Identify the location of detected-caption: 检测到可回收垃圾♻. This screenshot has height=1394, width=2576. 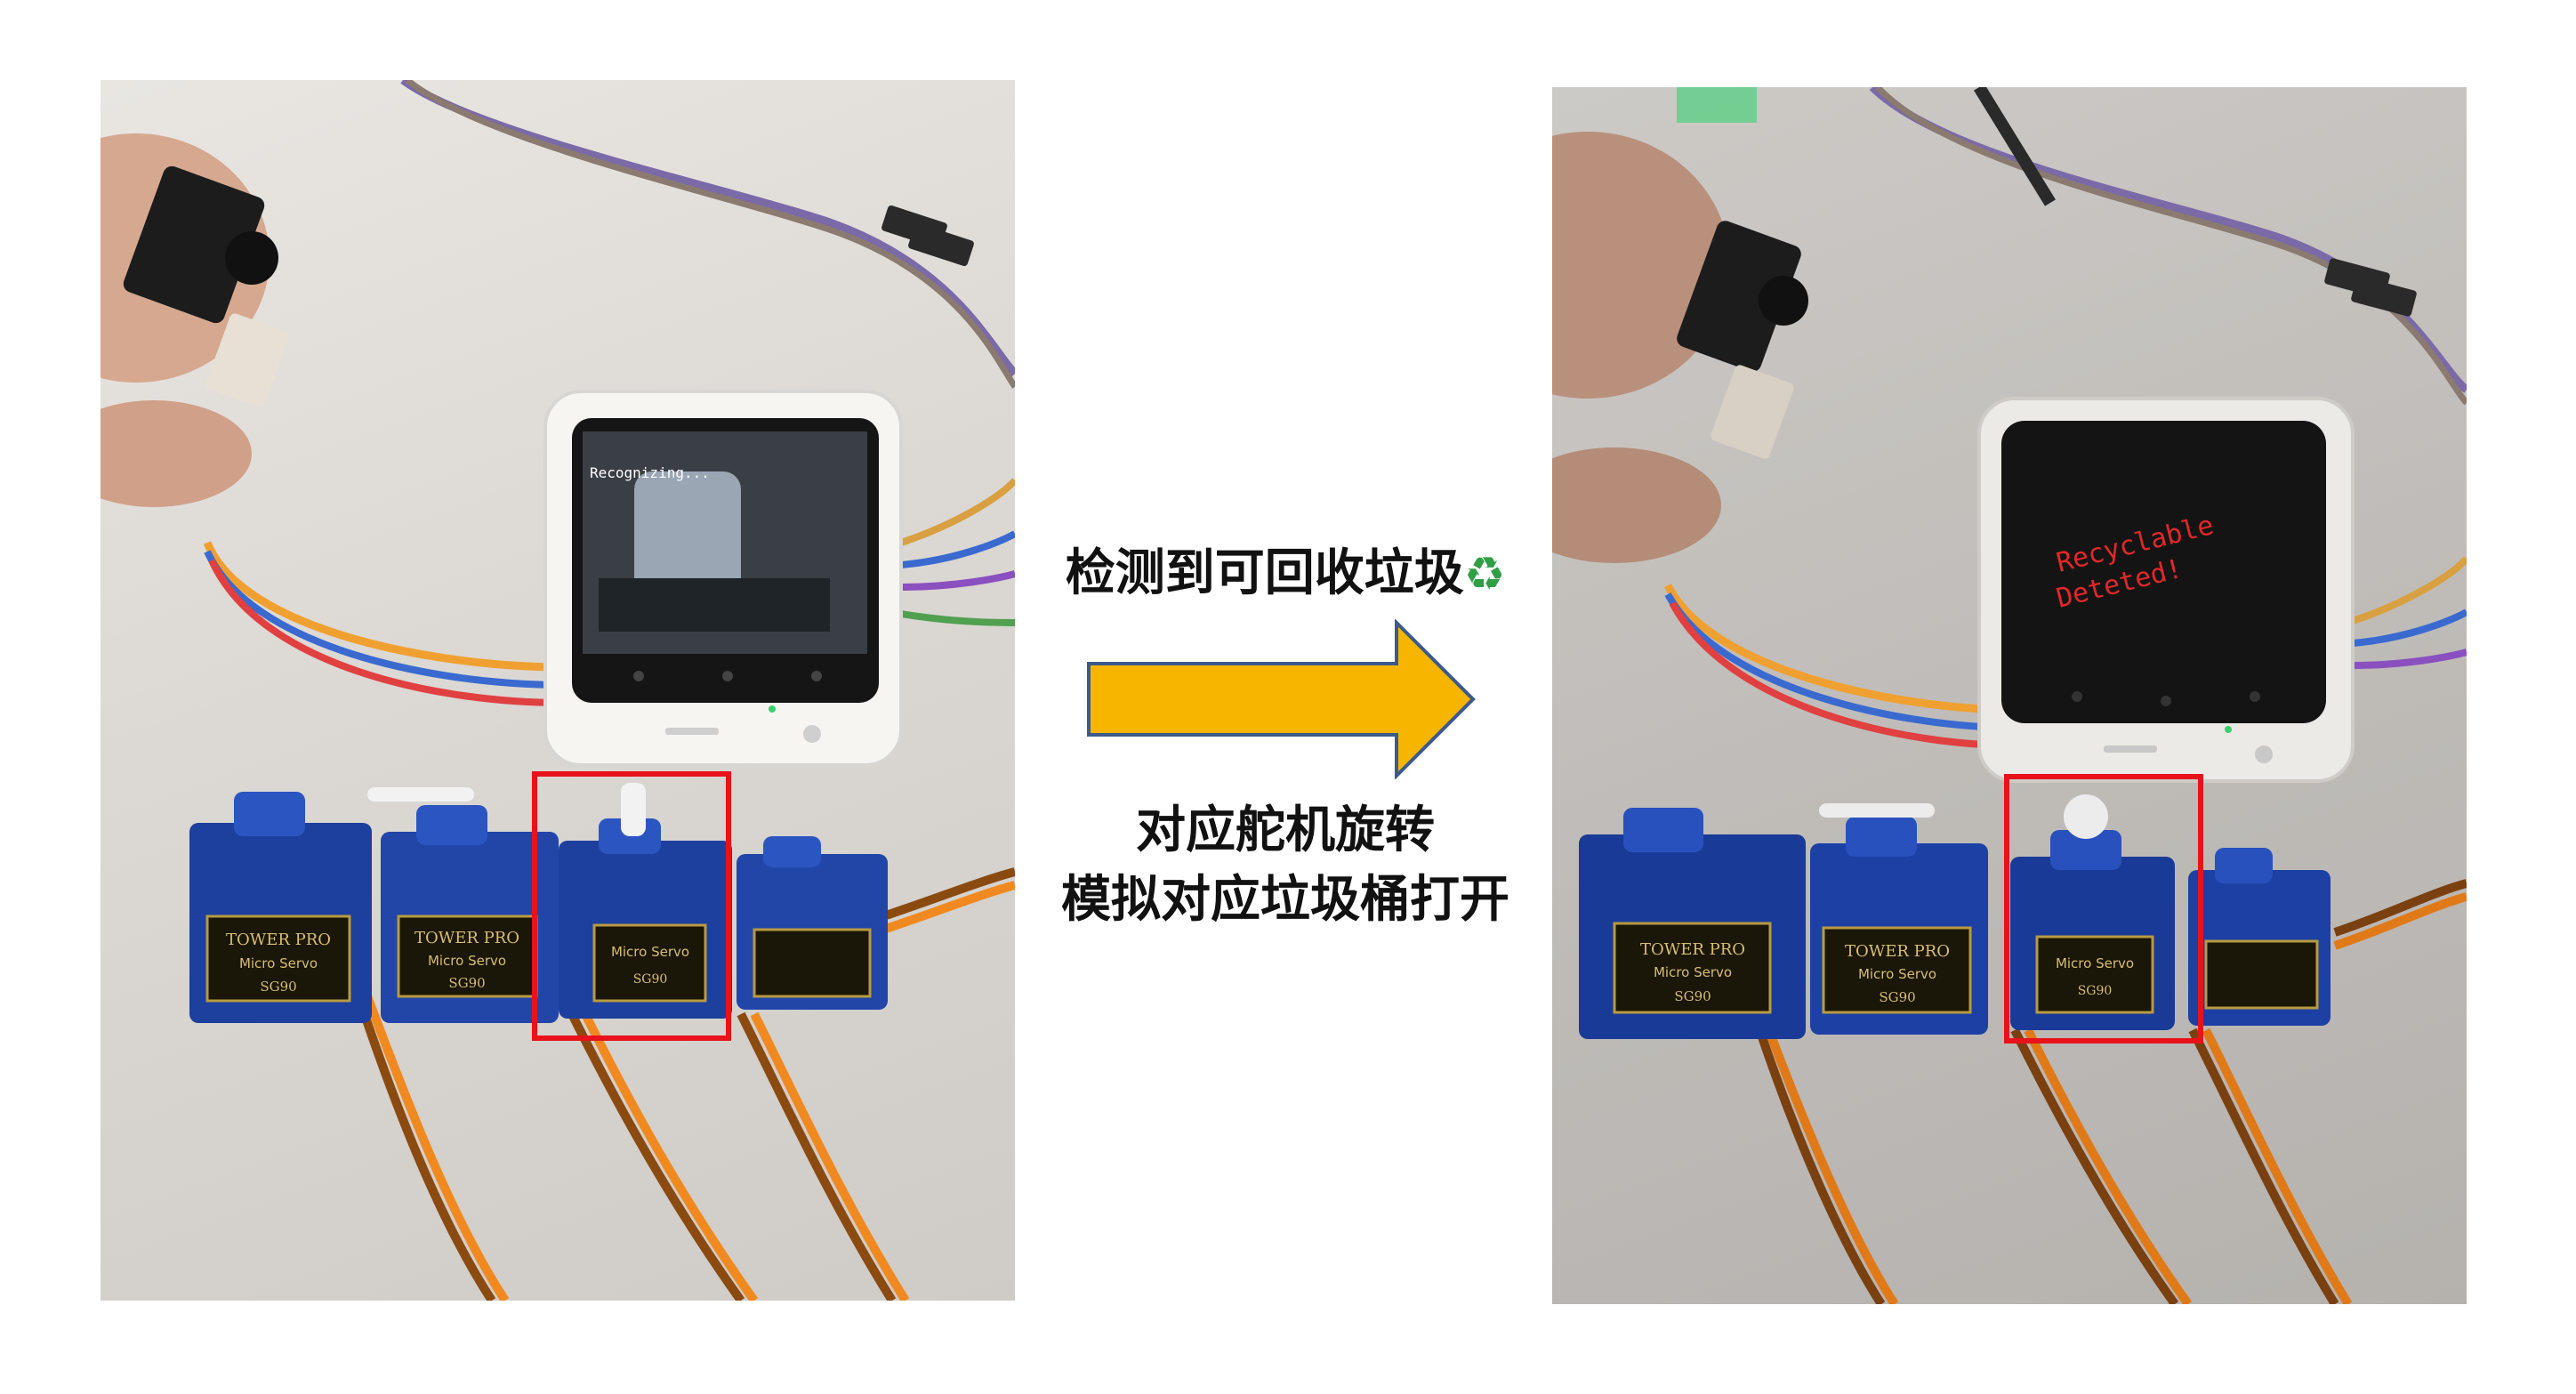
(1285, 574).